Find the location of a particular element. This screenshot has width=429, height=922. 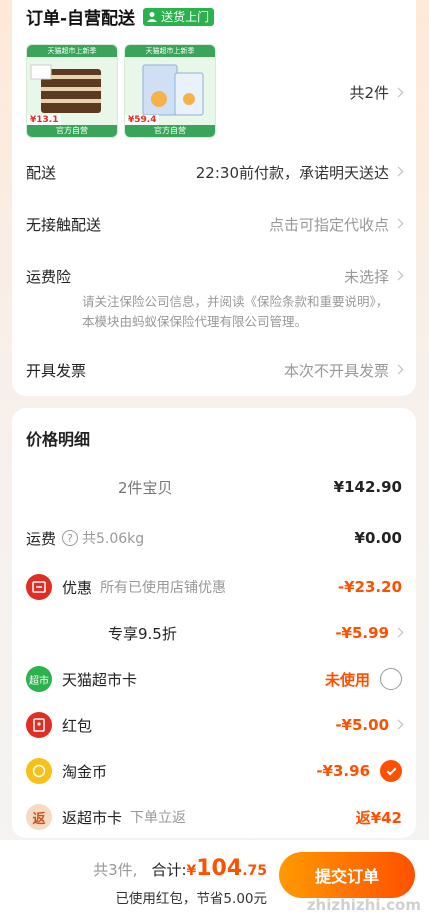

delivery-badge-label: 送货上门 is located at coordinates (185, 17).